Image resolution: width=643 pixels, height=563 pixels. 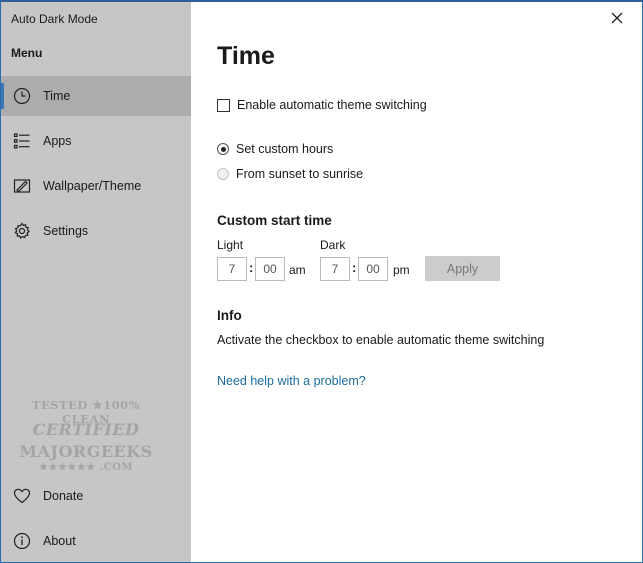 I want to click on info-title: Info, so click(x=229, y=315).